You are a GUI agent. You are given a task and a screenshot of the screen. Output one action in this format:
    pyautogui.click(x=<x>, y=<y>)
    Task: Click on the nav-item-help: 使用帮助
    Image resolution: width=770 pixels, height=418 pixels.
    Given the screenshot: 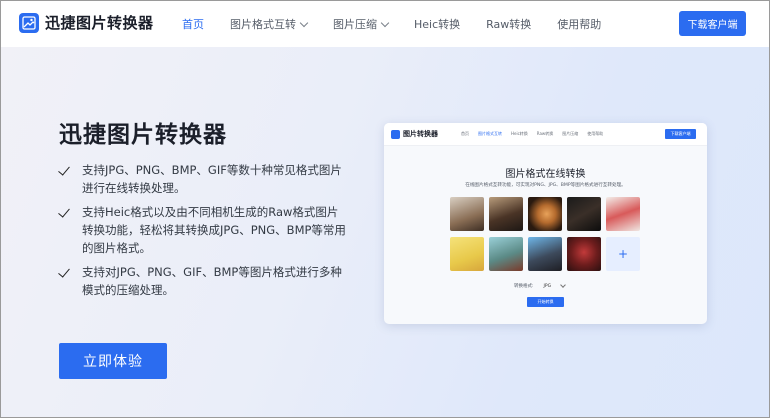 What is the action you would take?
    pyautogui.click(x=579, y=24)
    